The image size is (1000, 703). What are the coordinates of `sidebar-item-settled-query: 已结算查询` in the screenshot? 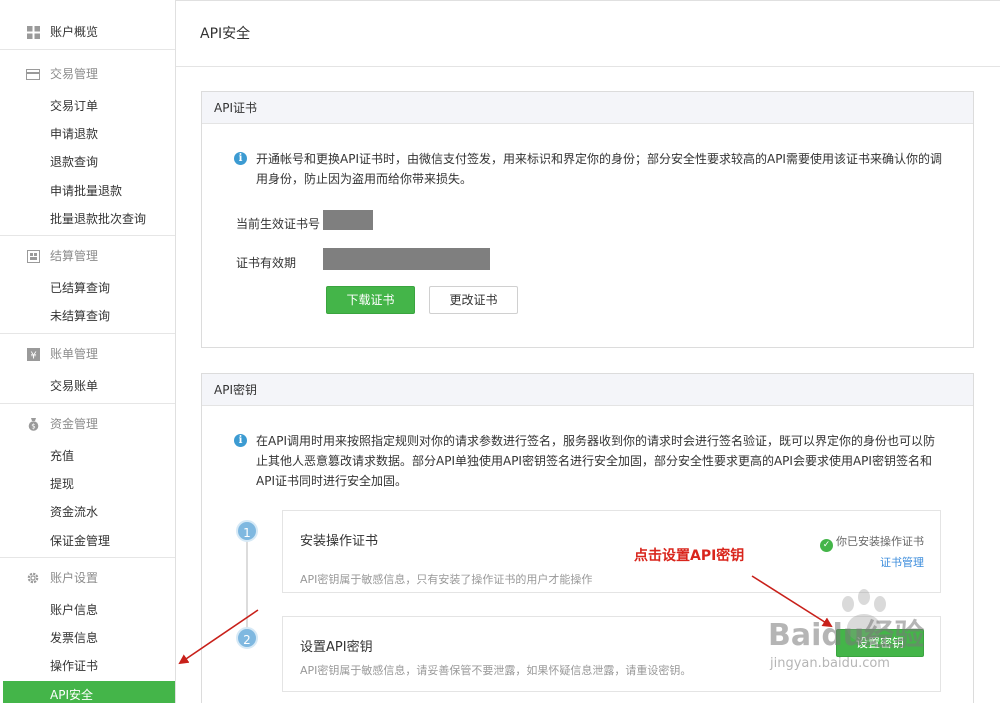 It's located at (87, 288).